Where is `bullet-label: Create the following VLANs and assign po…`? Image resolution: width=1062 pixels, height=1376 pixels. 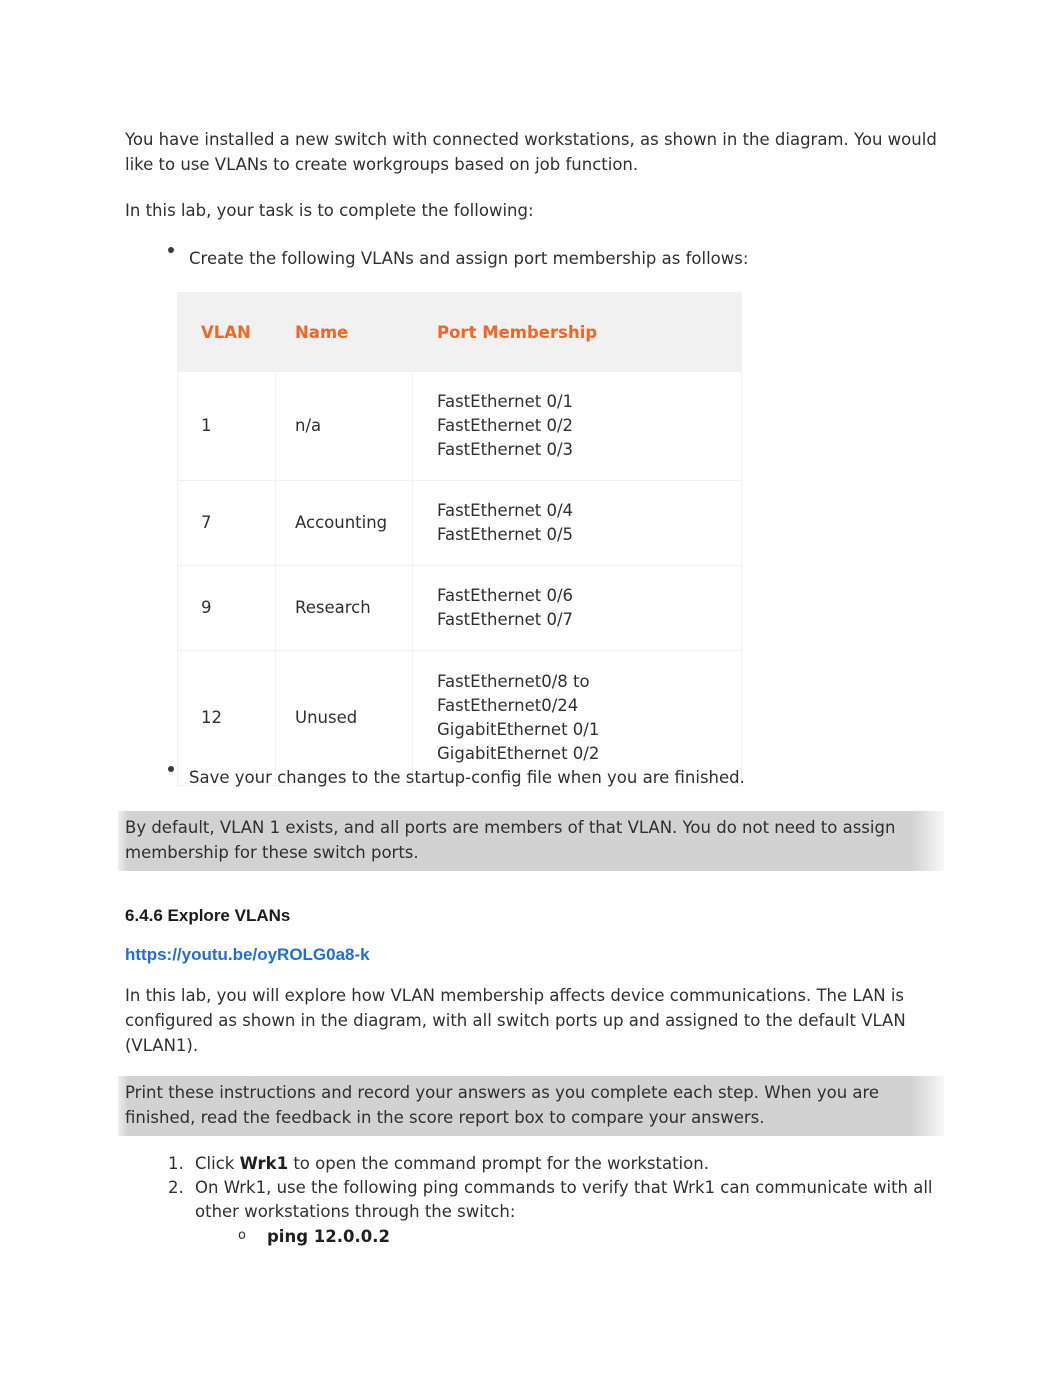
bullet-label: Create the following VLANs and assign po… is located at coordinates (469, 258).